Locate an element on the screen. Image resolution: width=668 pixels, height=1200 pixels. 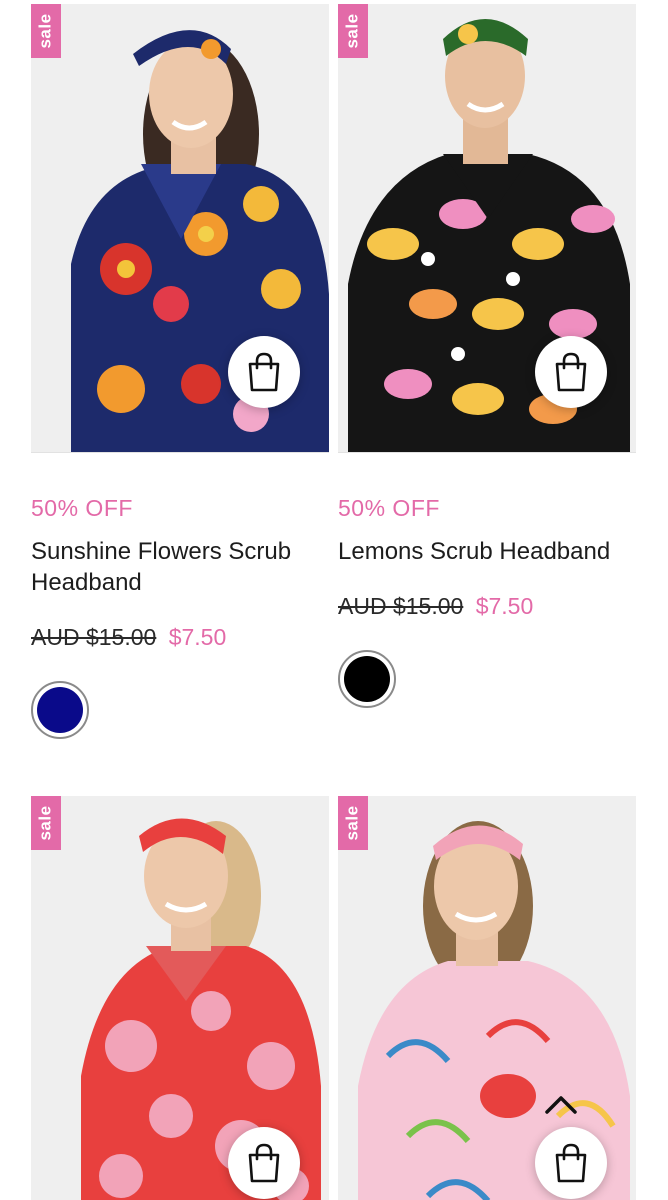
product-name: Sunshine Flowers Scrub Headband is located at coordinates (180, 567).